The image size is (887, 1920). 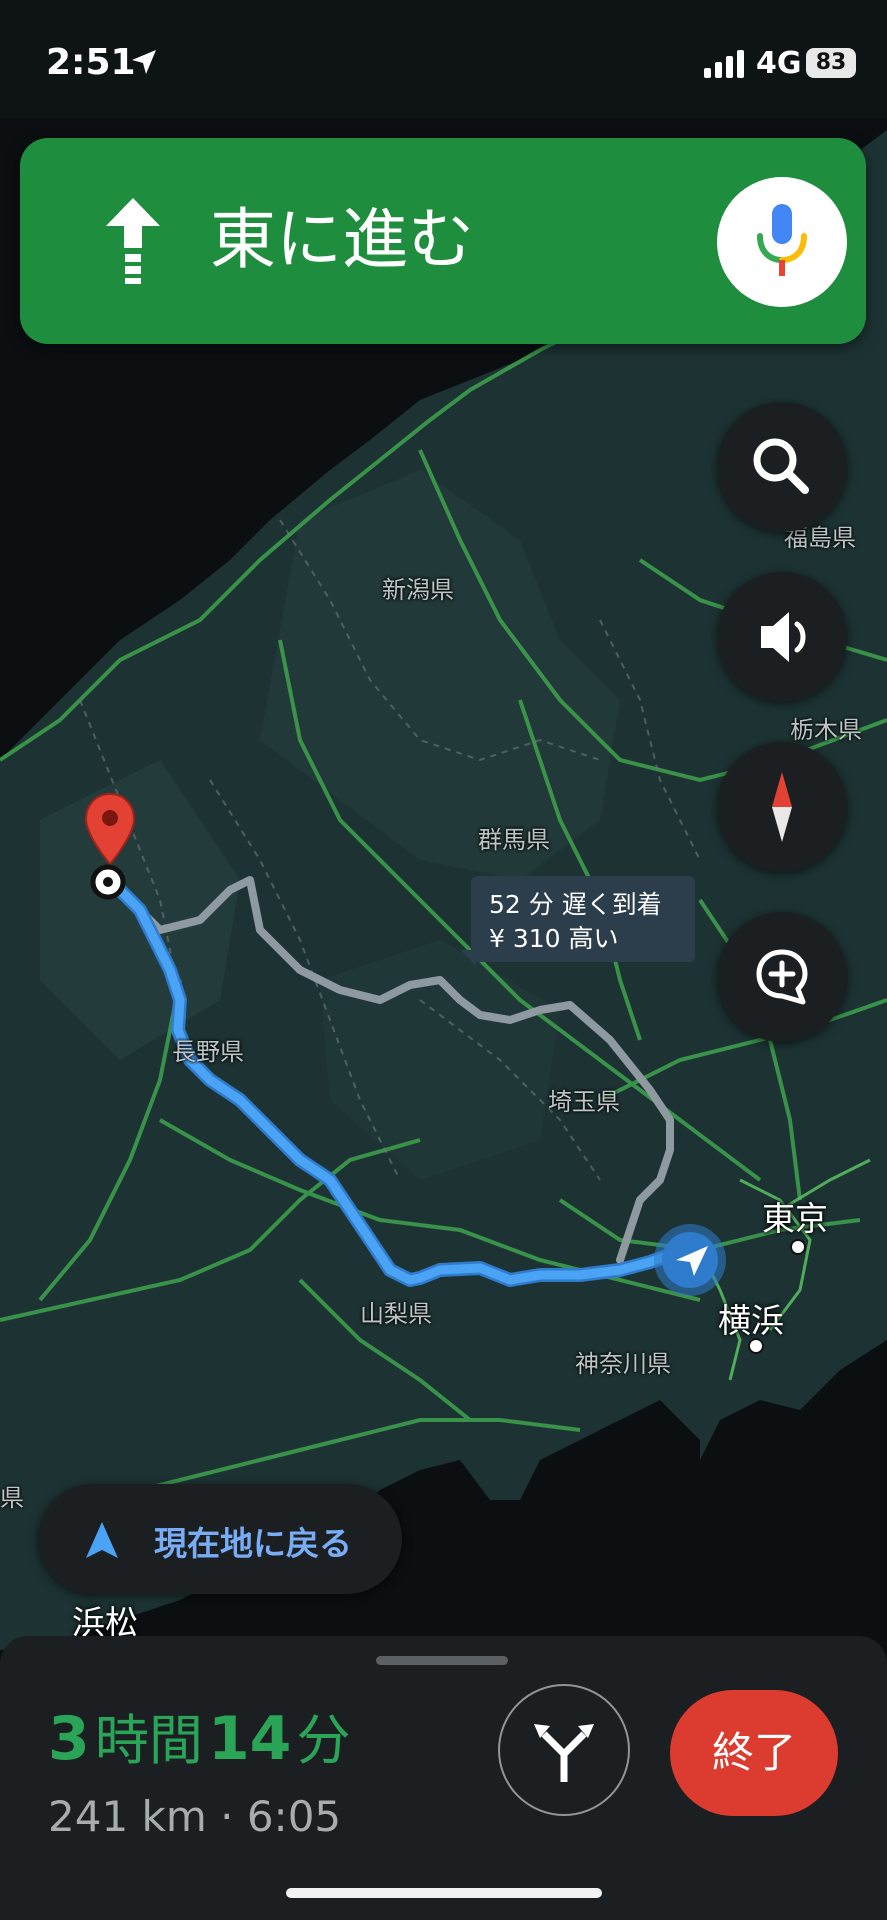 What do you see at coordinates (754, 1753) in the screenshot?
I see `end-navigation-button: 終了` at bounding box center [754, 1753].